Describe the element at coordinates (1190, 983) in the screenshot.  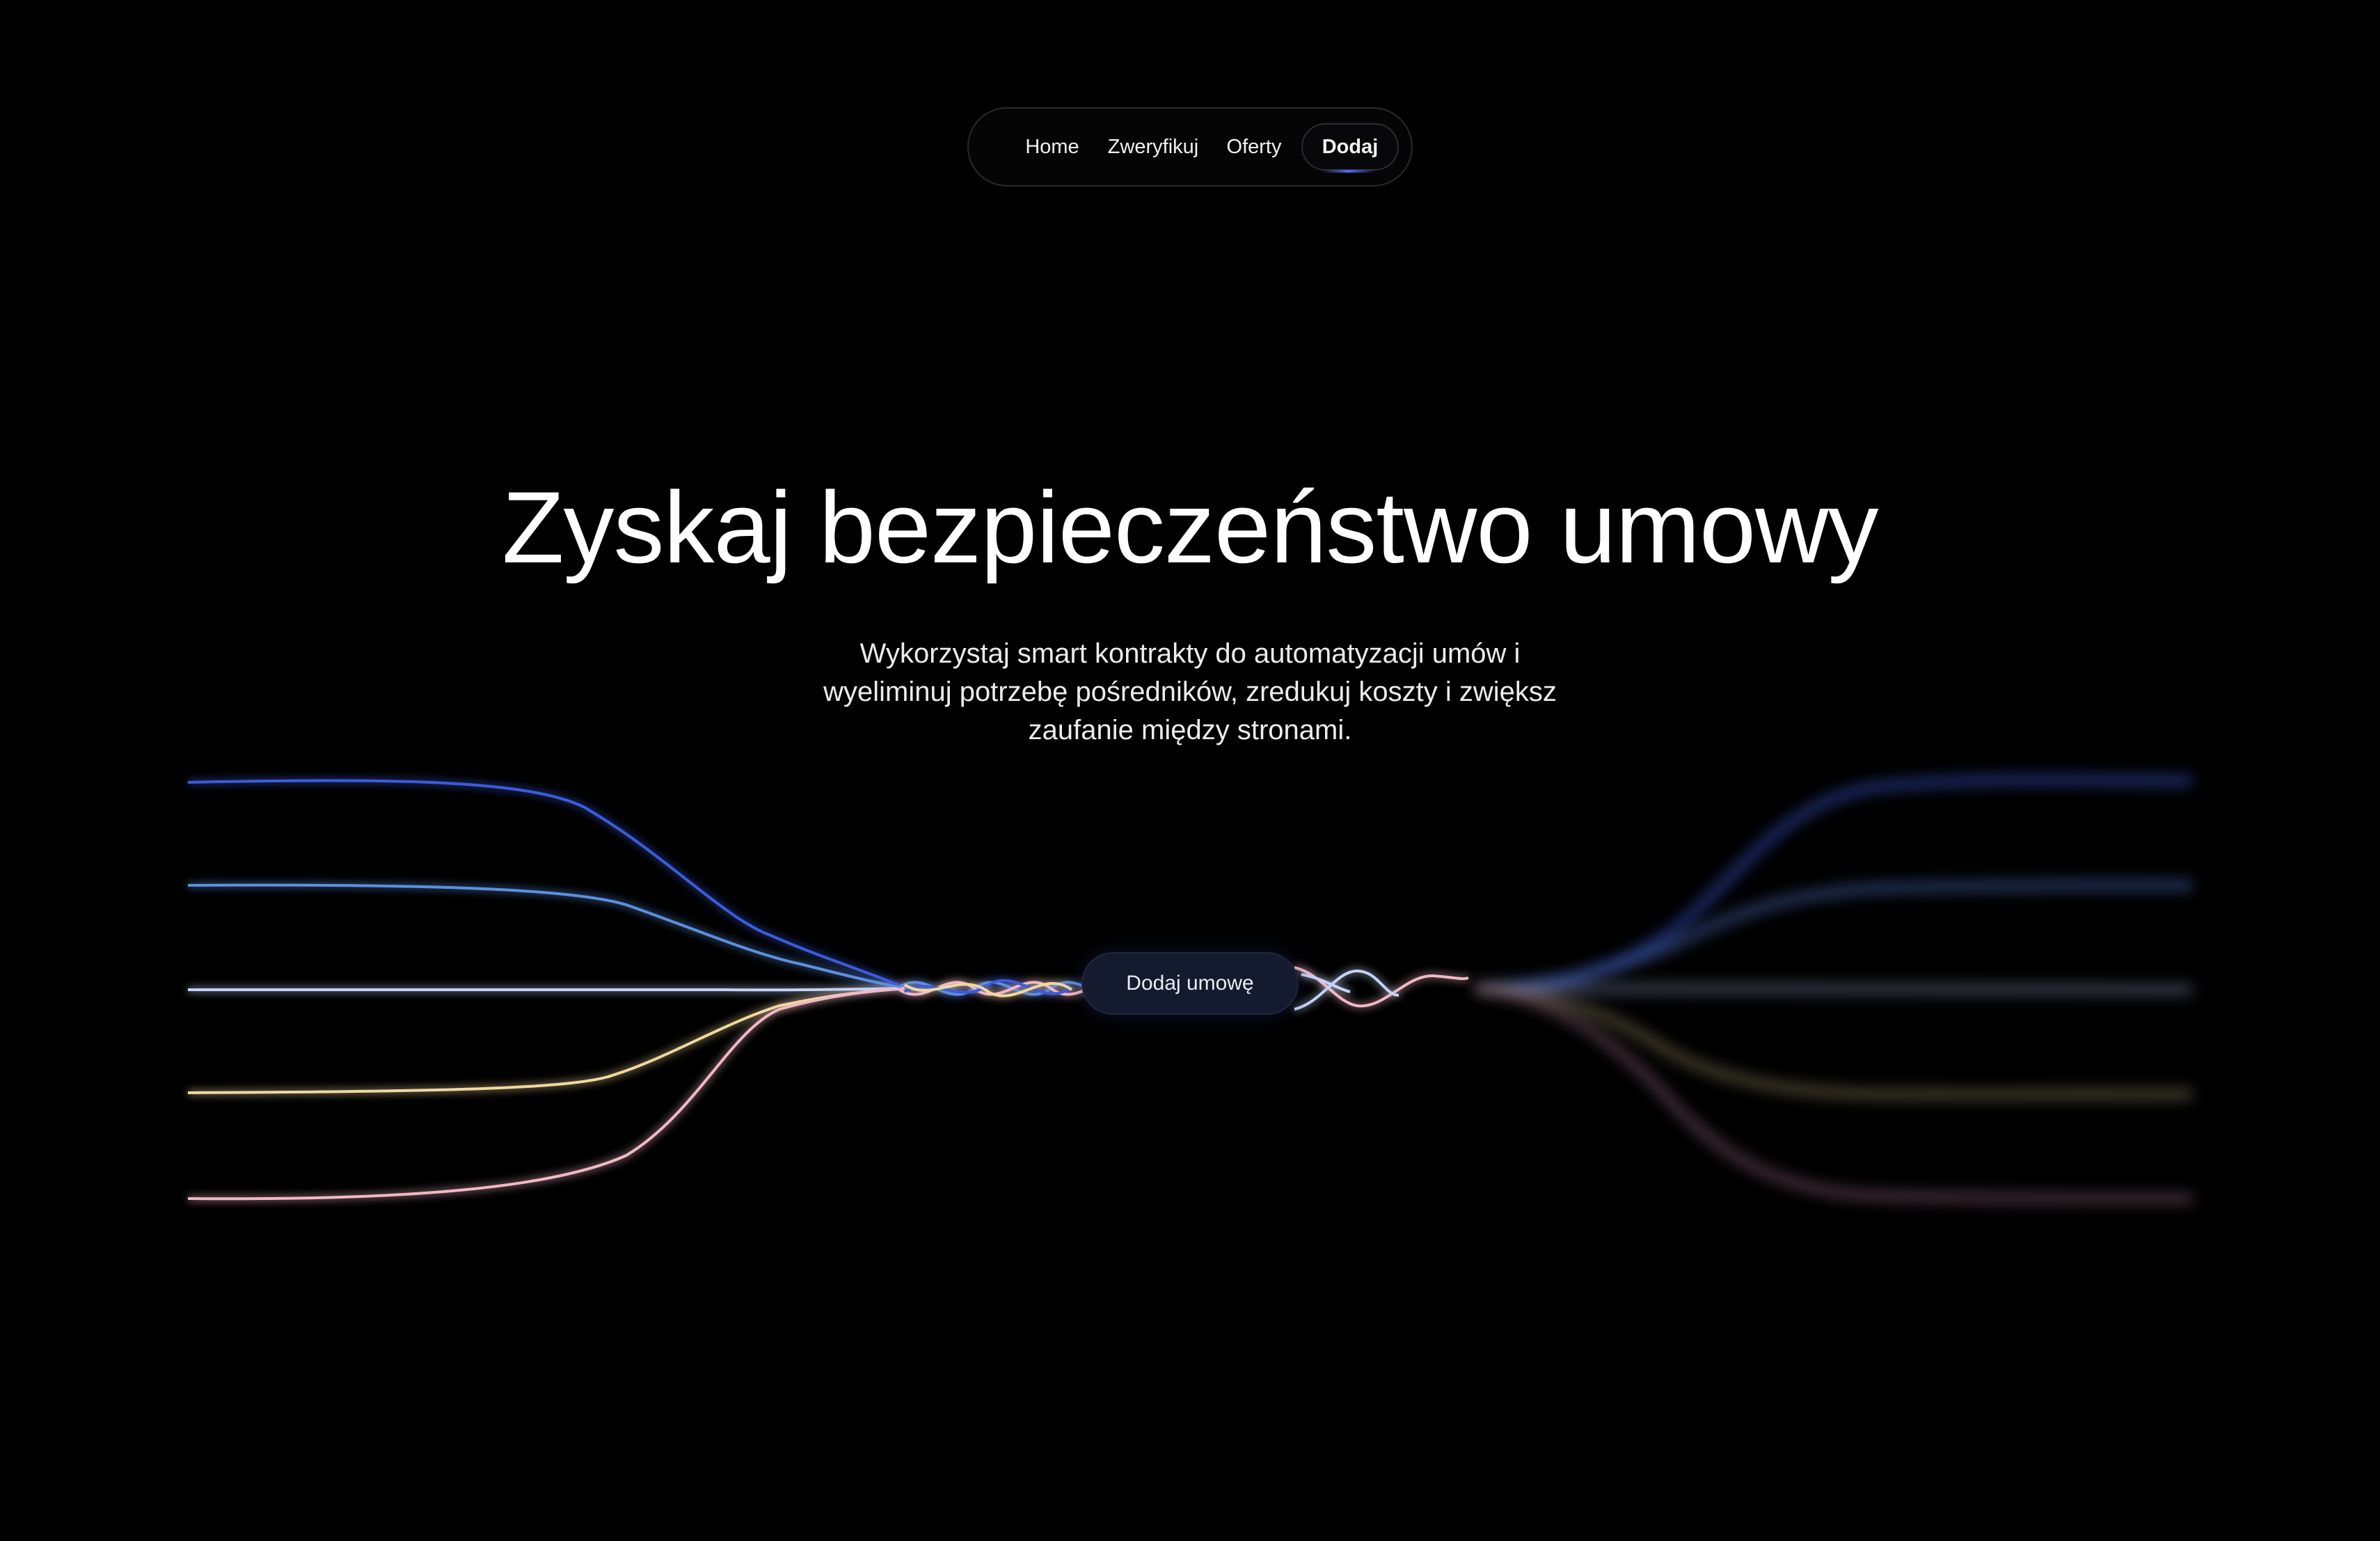
I see `add-contract-button: Dodaj umowę` at that location.